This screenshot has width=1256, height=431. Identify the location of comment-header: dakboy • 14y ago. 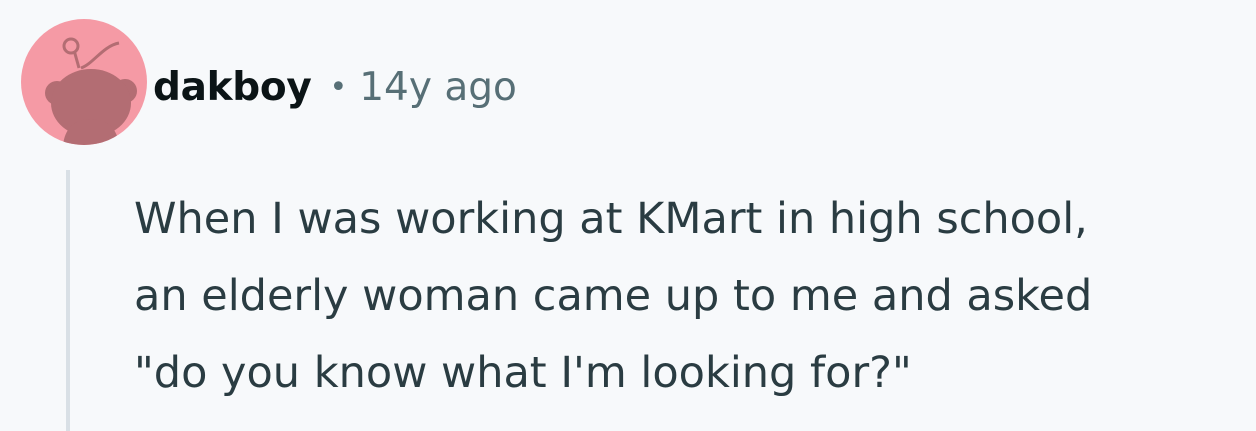
(335, 87).